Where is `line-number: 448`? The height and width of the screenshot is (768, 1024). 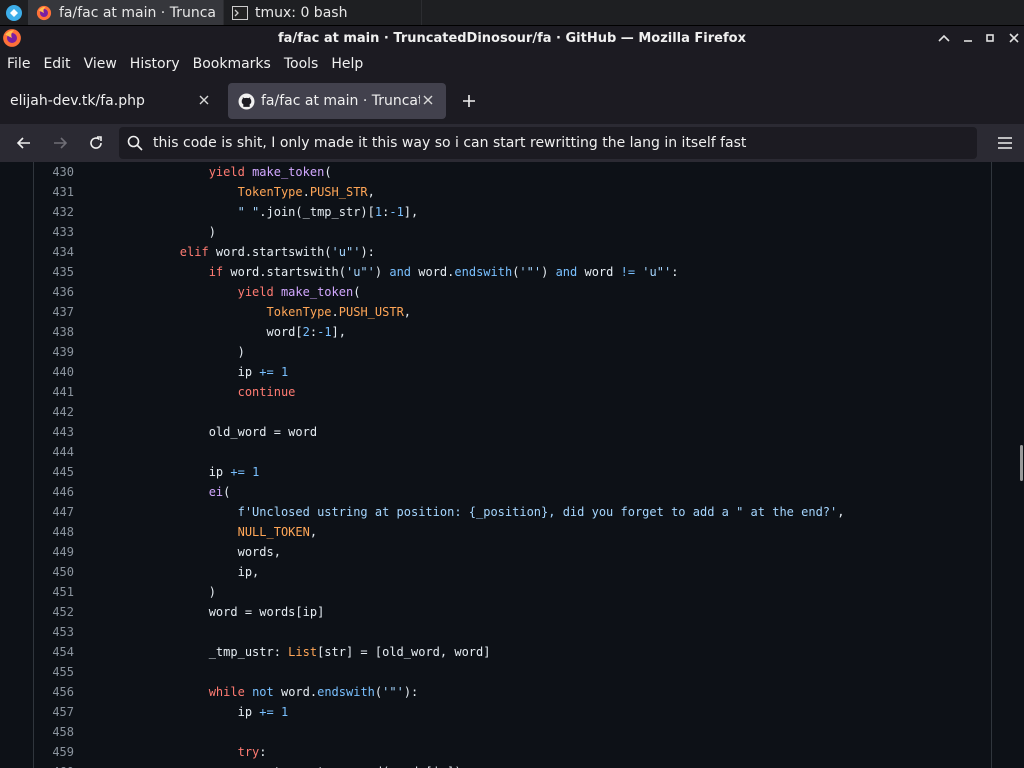
line-number: 448 is located at coordinates (54, 532).